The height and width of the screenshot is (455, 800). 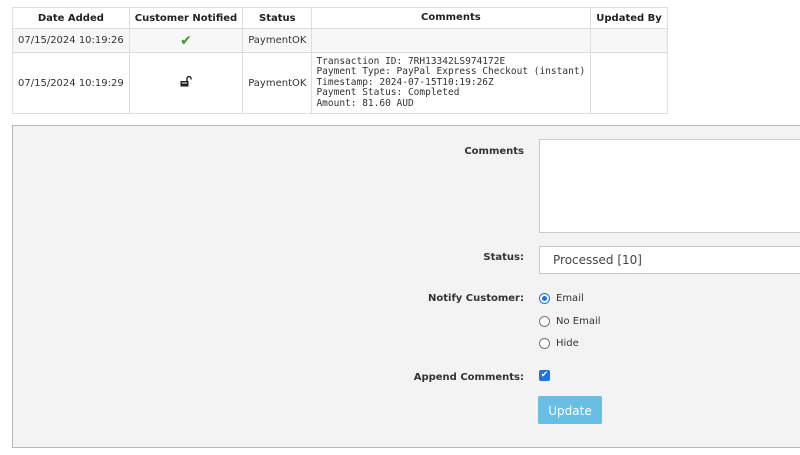 What do you see at coordinates (503, 257) in the screenshot?
I see `status-label: Status:` at bounding box center [503, 257].